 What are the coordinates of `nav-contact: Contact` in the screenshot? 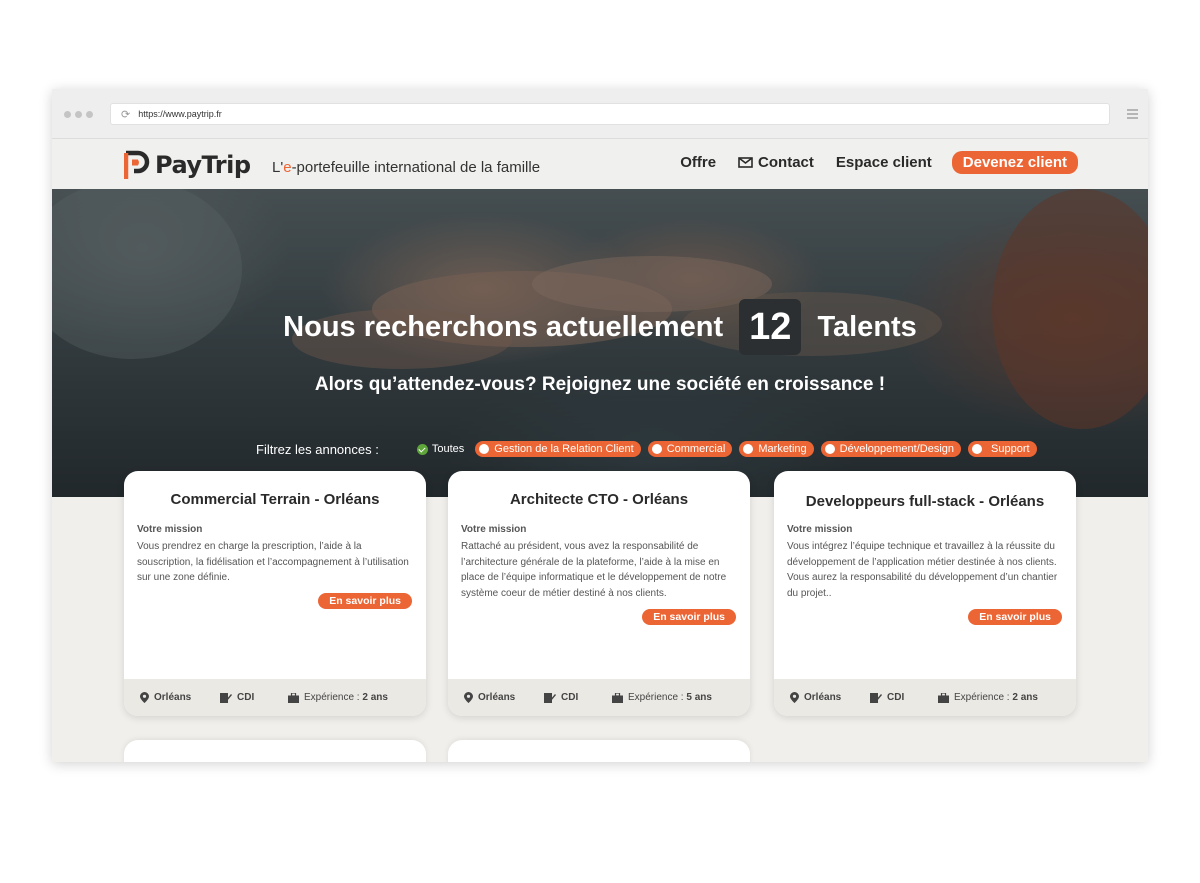 It's located at (776, 162).